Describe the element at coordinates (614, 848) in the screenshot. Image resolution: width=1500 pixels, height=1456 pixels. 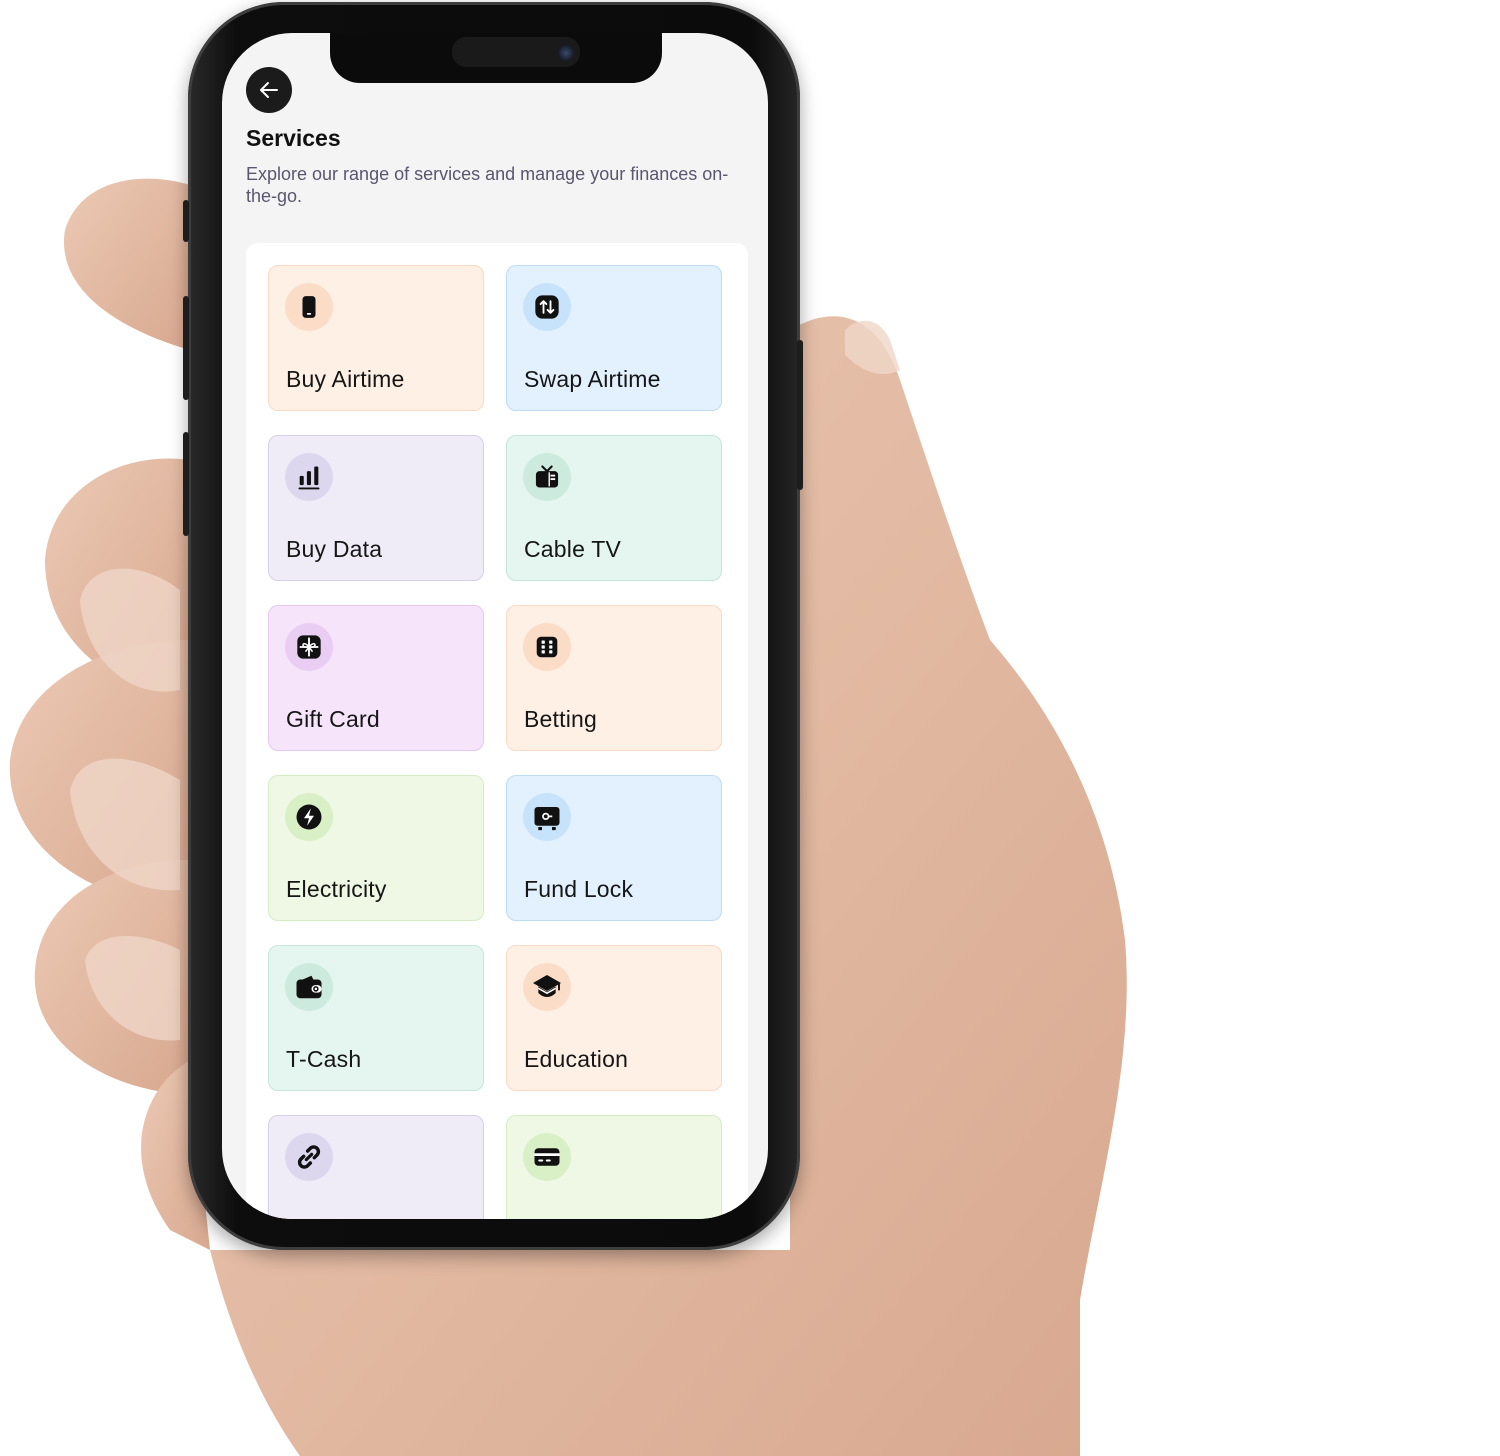
I see `service-card-fund-lock: Fund Lock` at that location.